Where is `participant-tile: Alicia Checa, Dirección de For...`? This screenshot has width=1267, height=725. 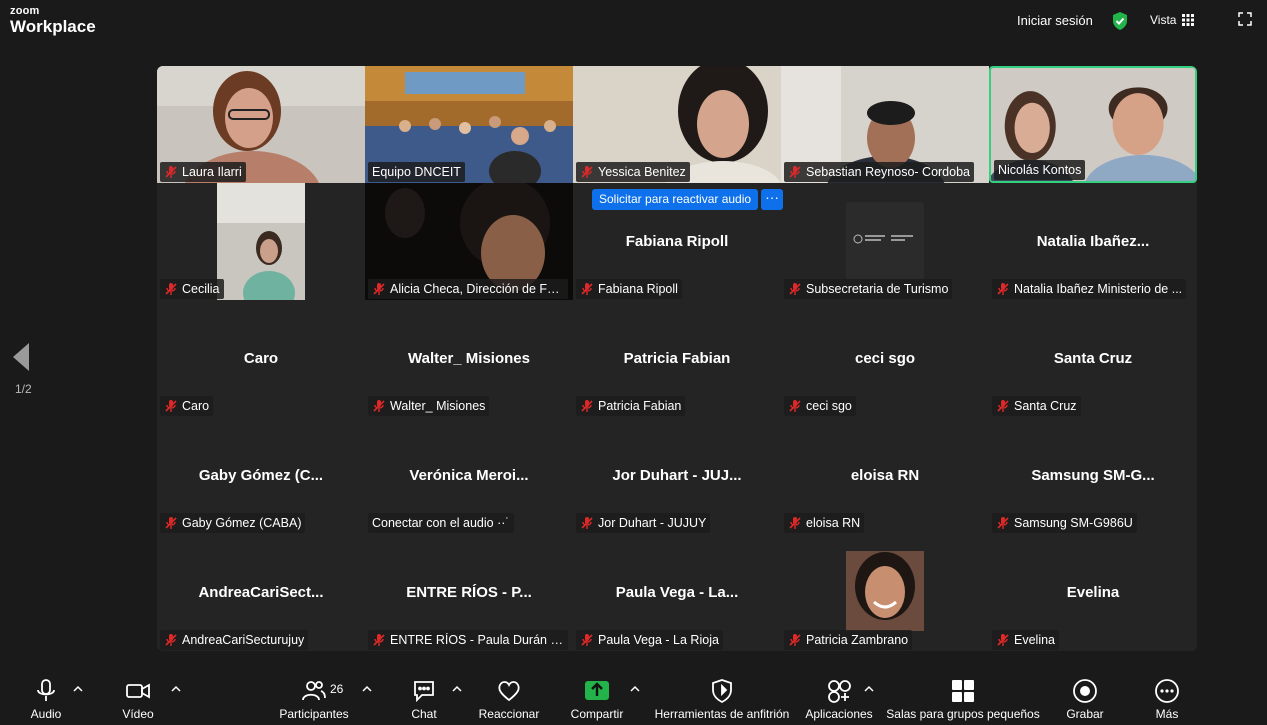 participant-tile: Alicia Checa, Dirección de For... is located at coordinates (469, 241).